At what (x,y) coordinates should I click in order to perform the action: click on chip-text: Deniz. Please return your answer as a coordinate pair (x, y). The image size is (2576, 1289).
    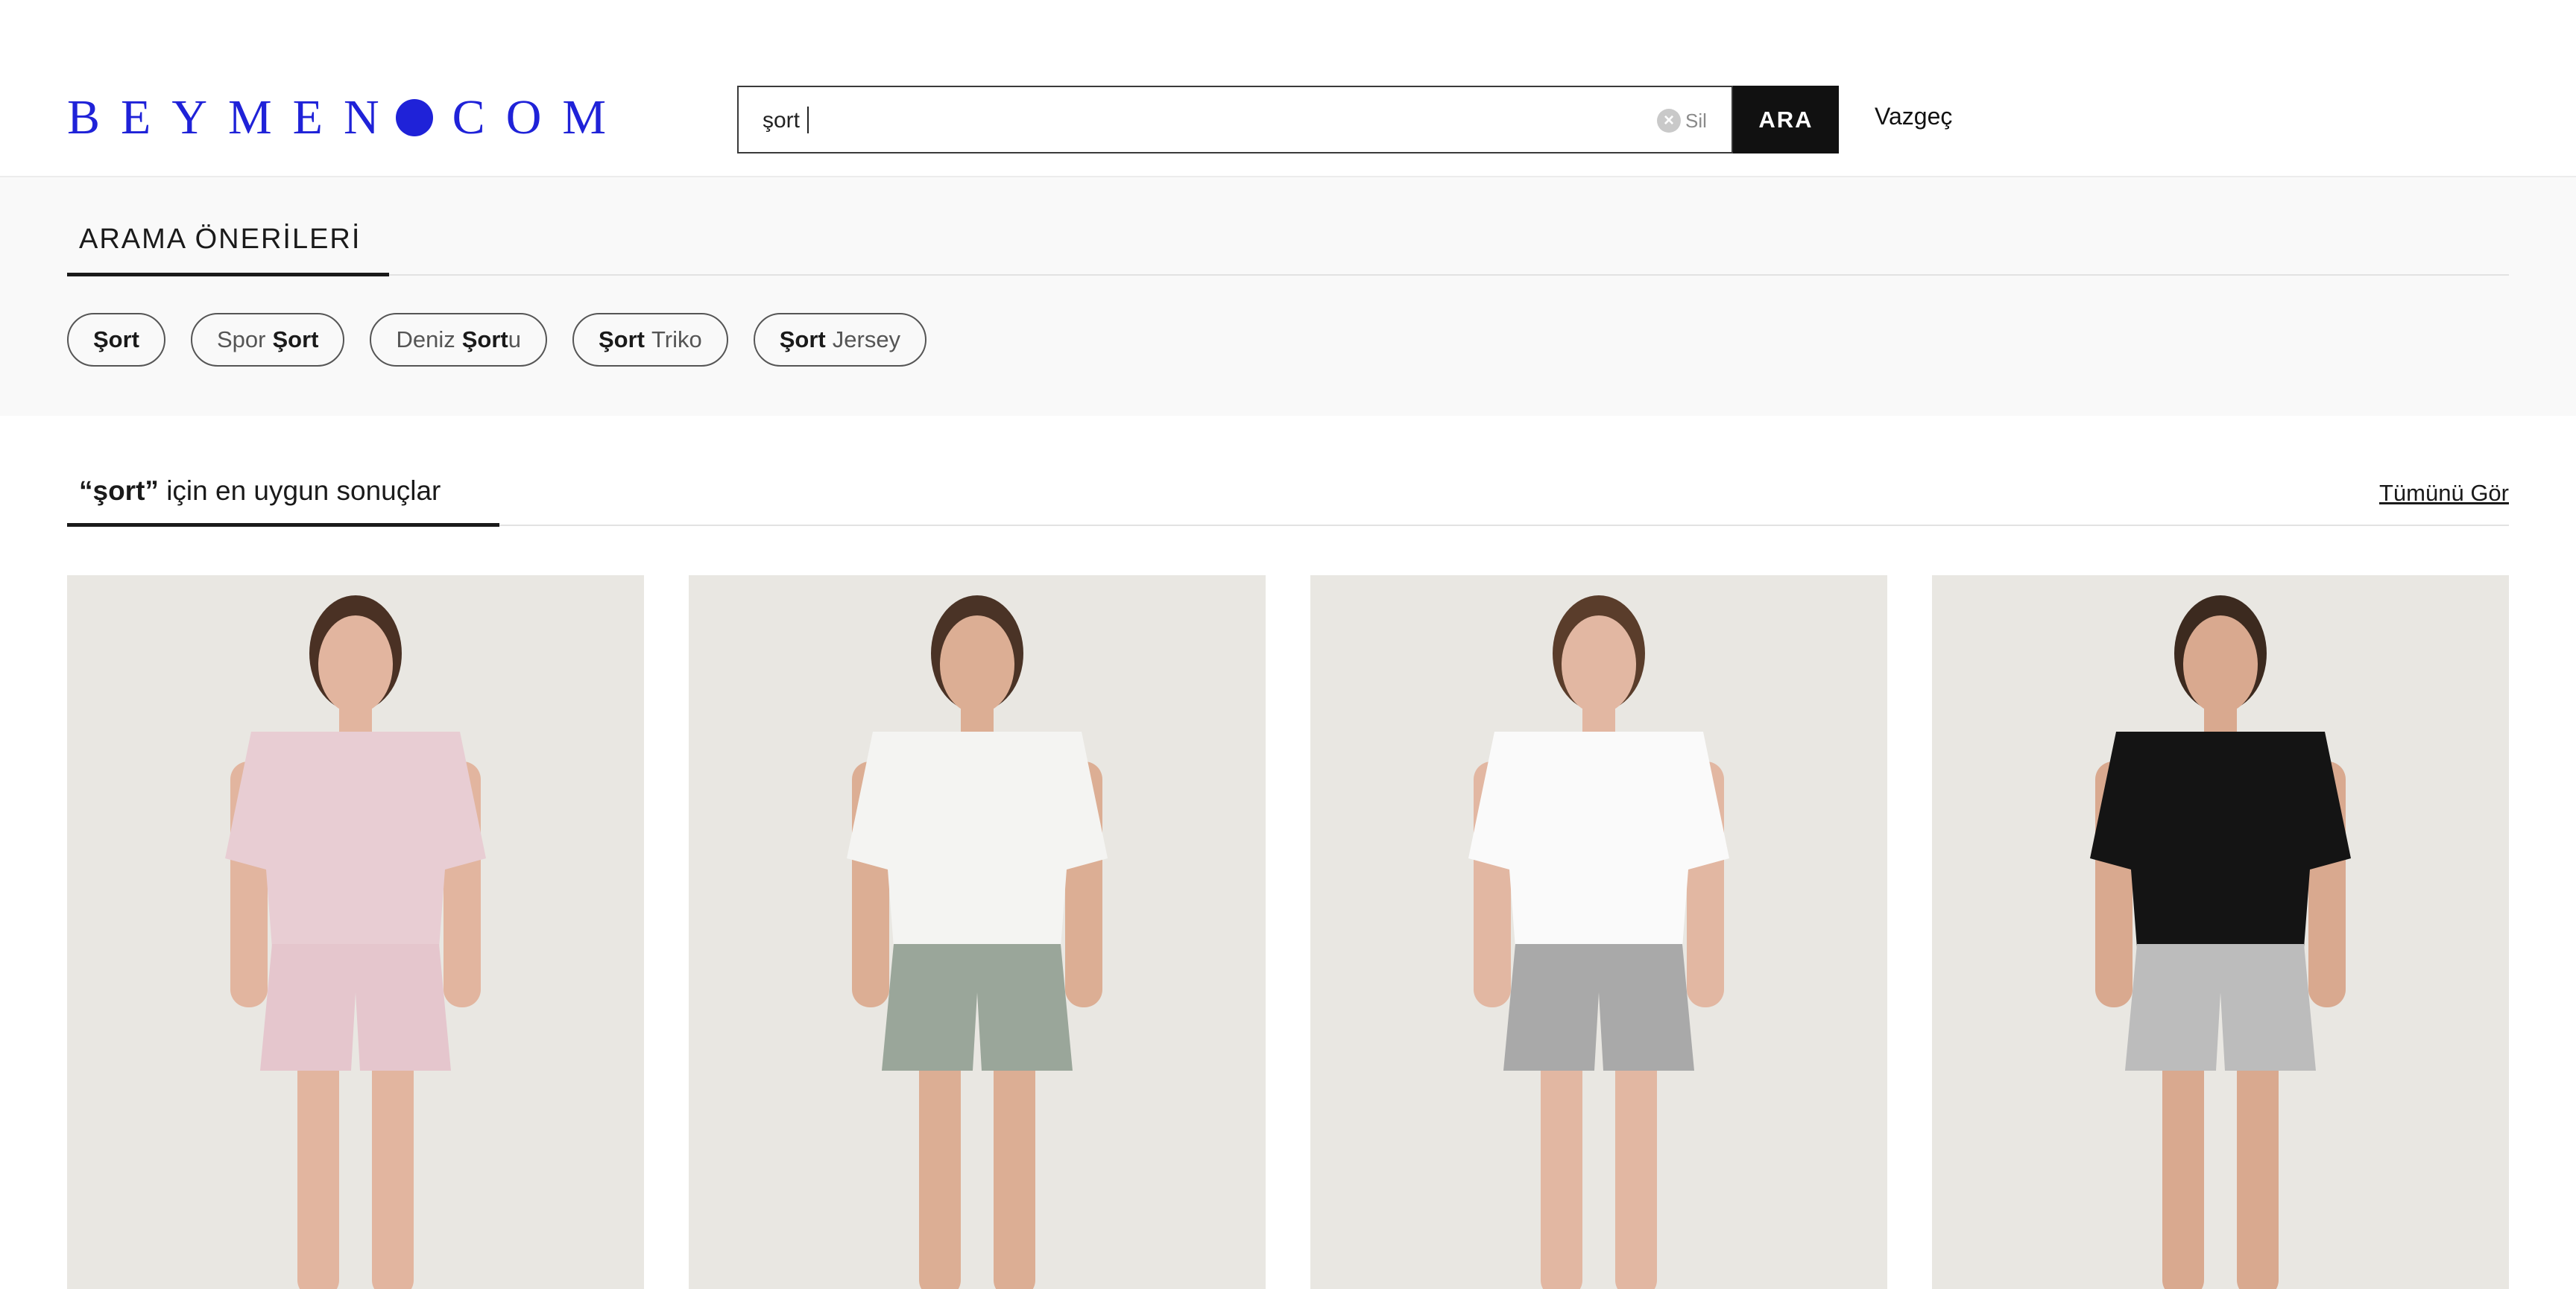
    Looking at the image, I should click on (425, 339).